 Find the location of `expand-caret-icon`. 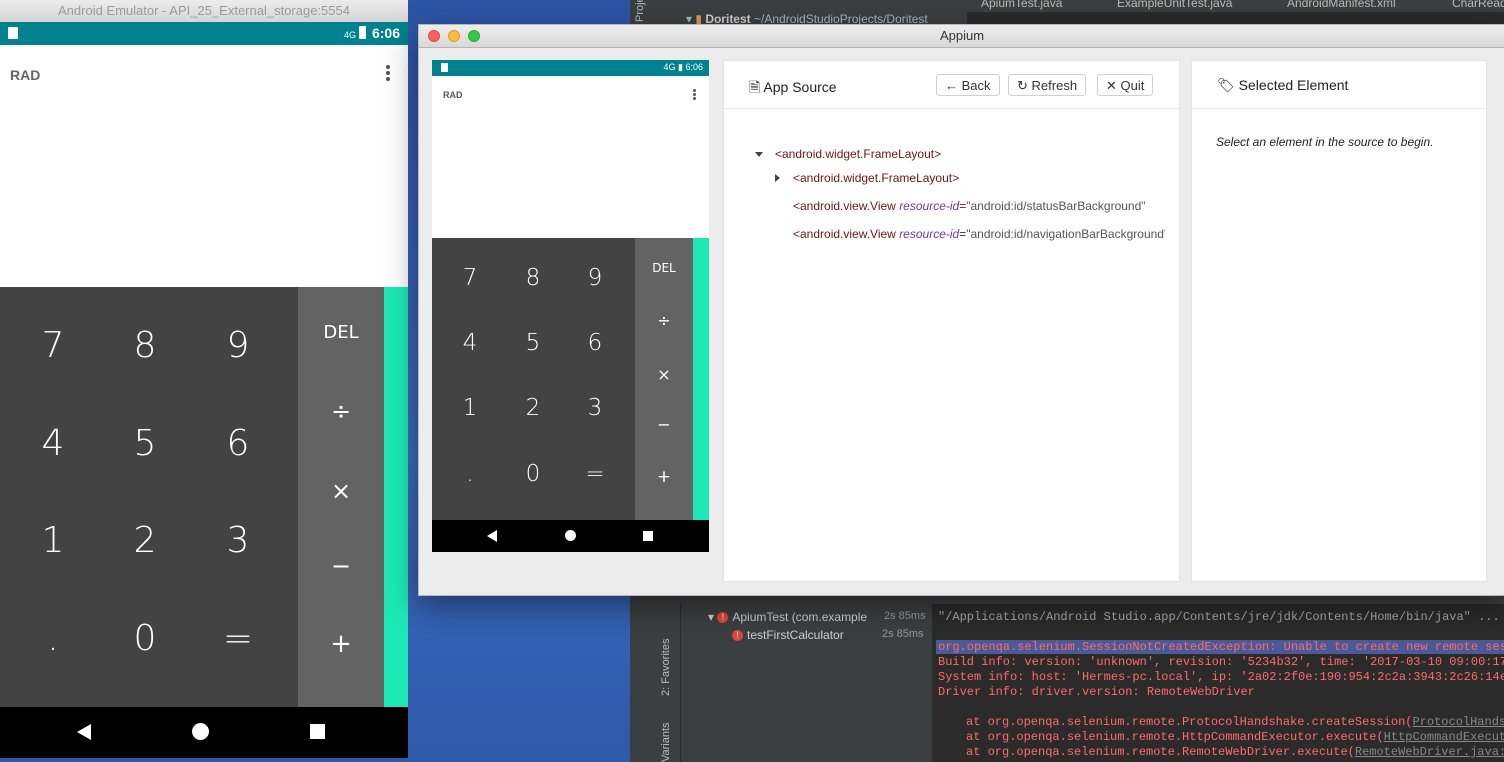

expand-caret-icon is located at coordinates (759, 154).